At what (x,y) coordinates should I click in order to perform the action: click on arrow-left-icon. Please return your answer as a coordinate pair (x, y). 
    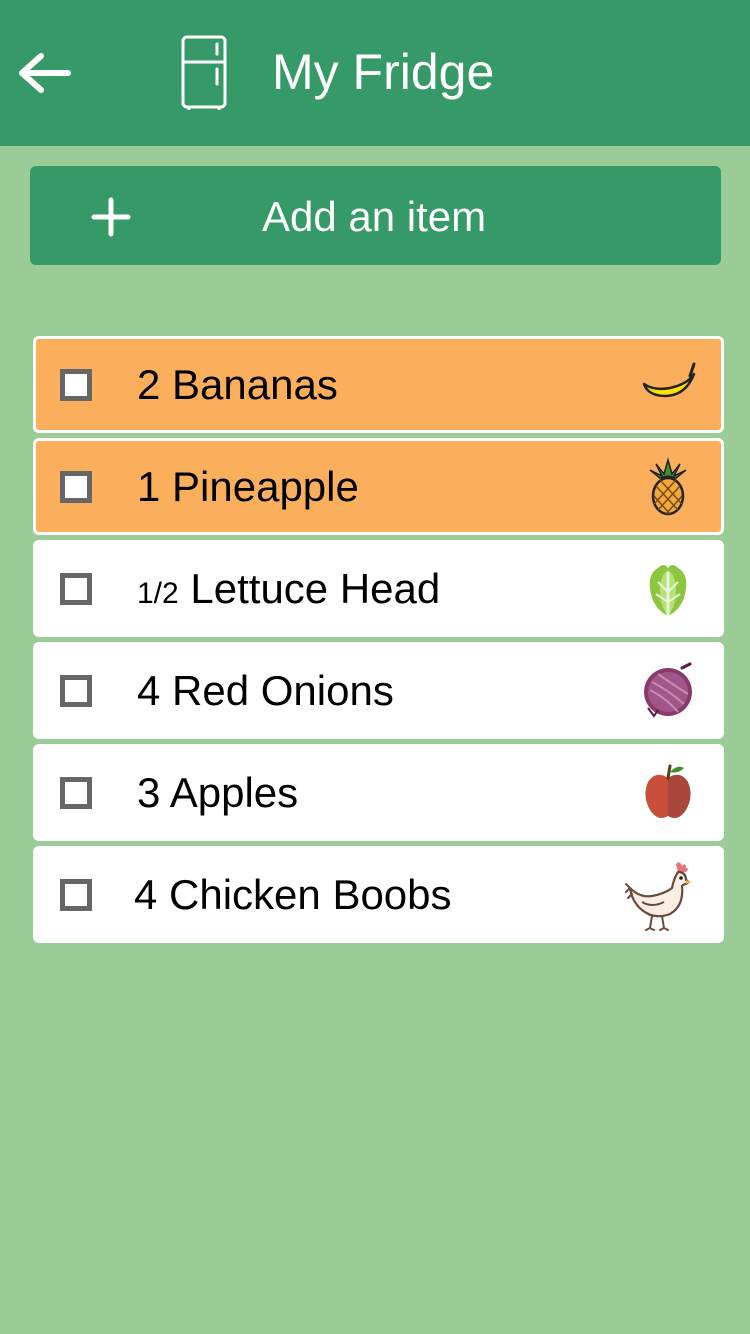
    Looking at the image, I should click on (45, 73).